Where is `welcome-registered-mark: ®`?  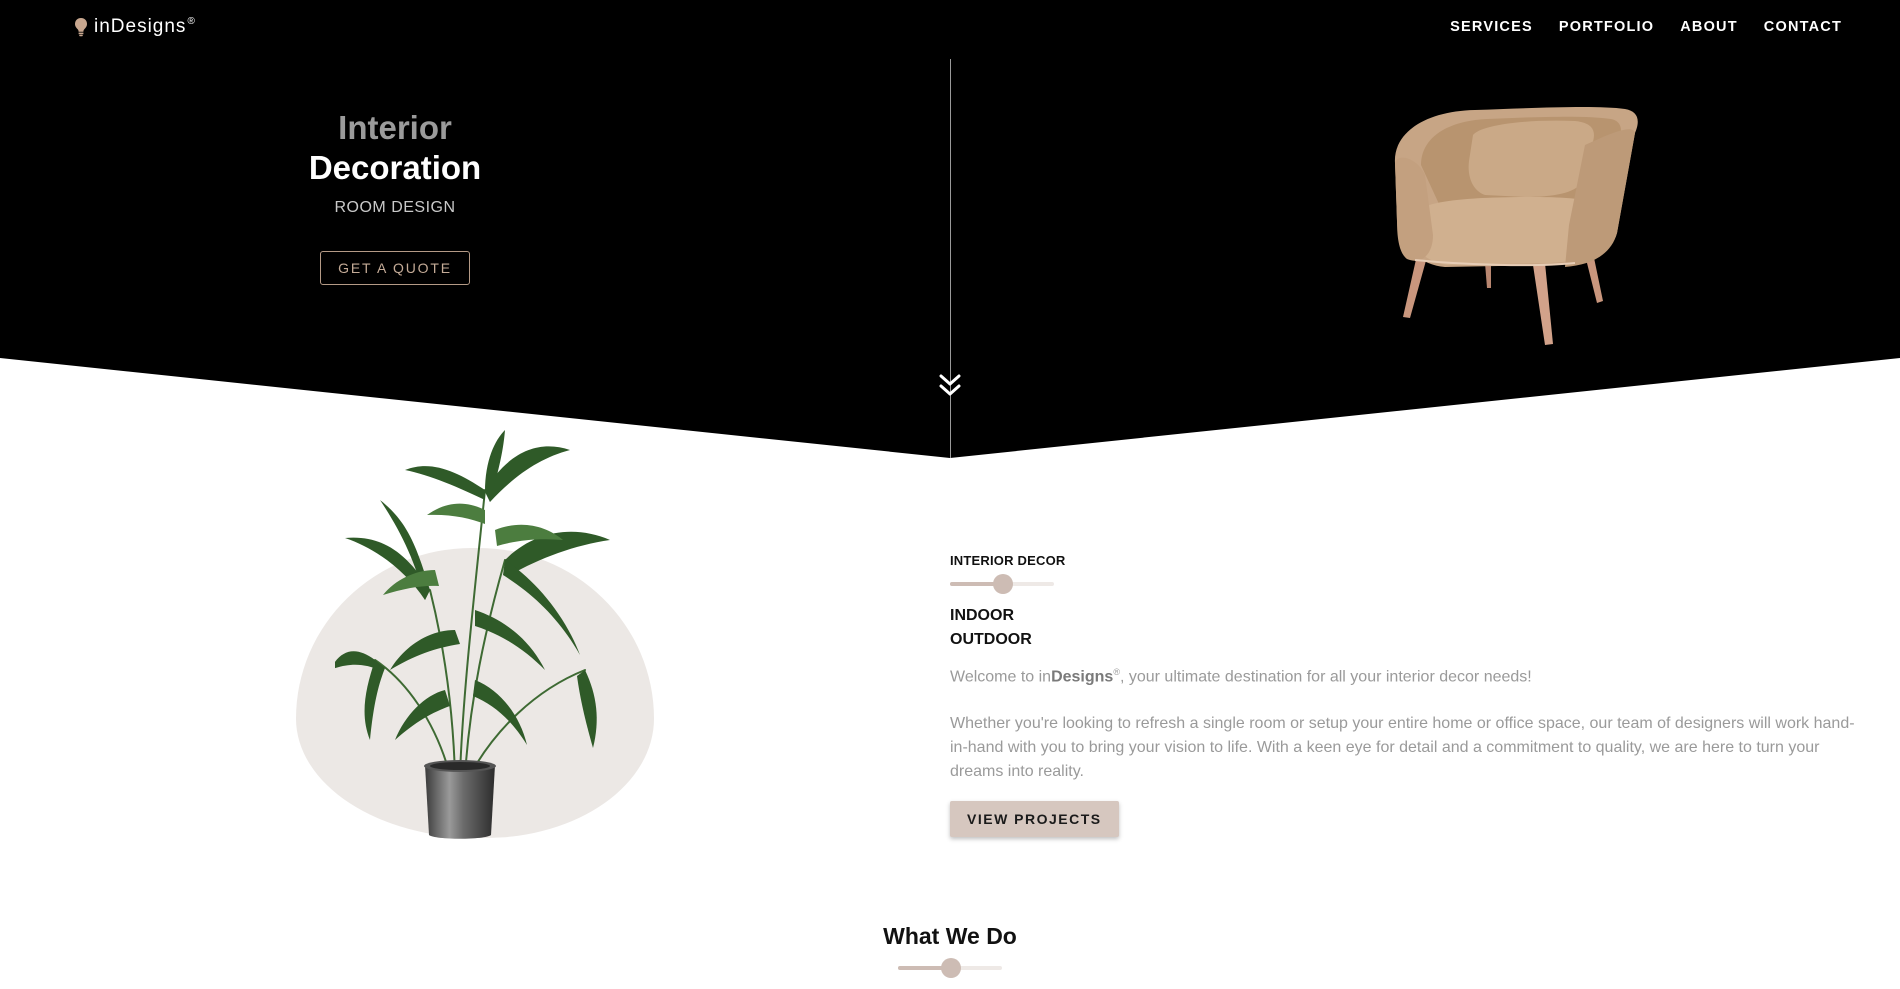
welcome-registered-mark: ® is located at coordinates (1116, 672).